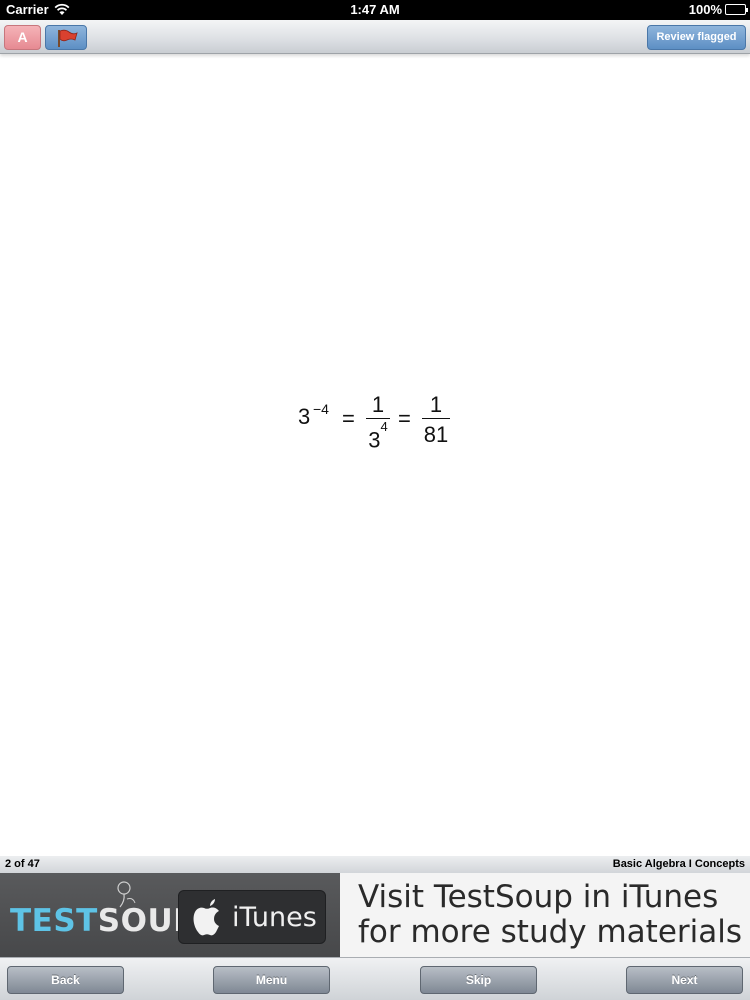 This screenshot has height=1000, width=750. I want to click on itunes-badge: iTunes, so click(252, 917).